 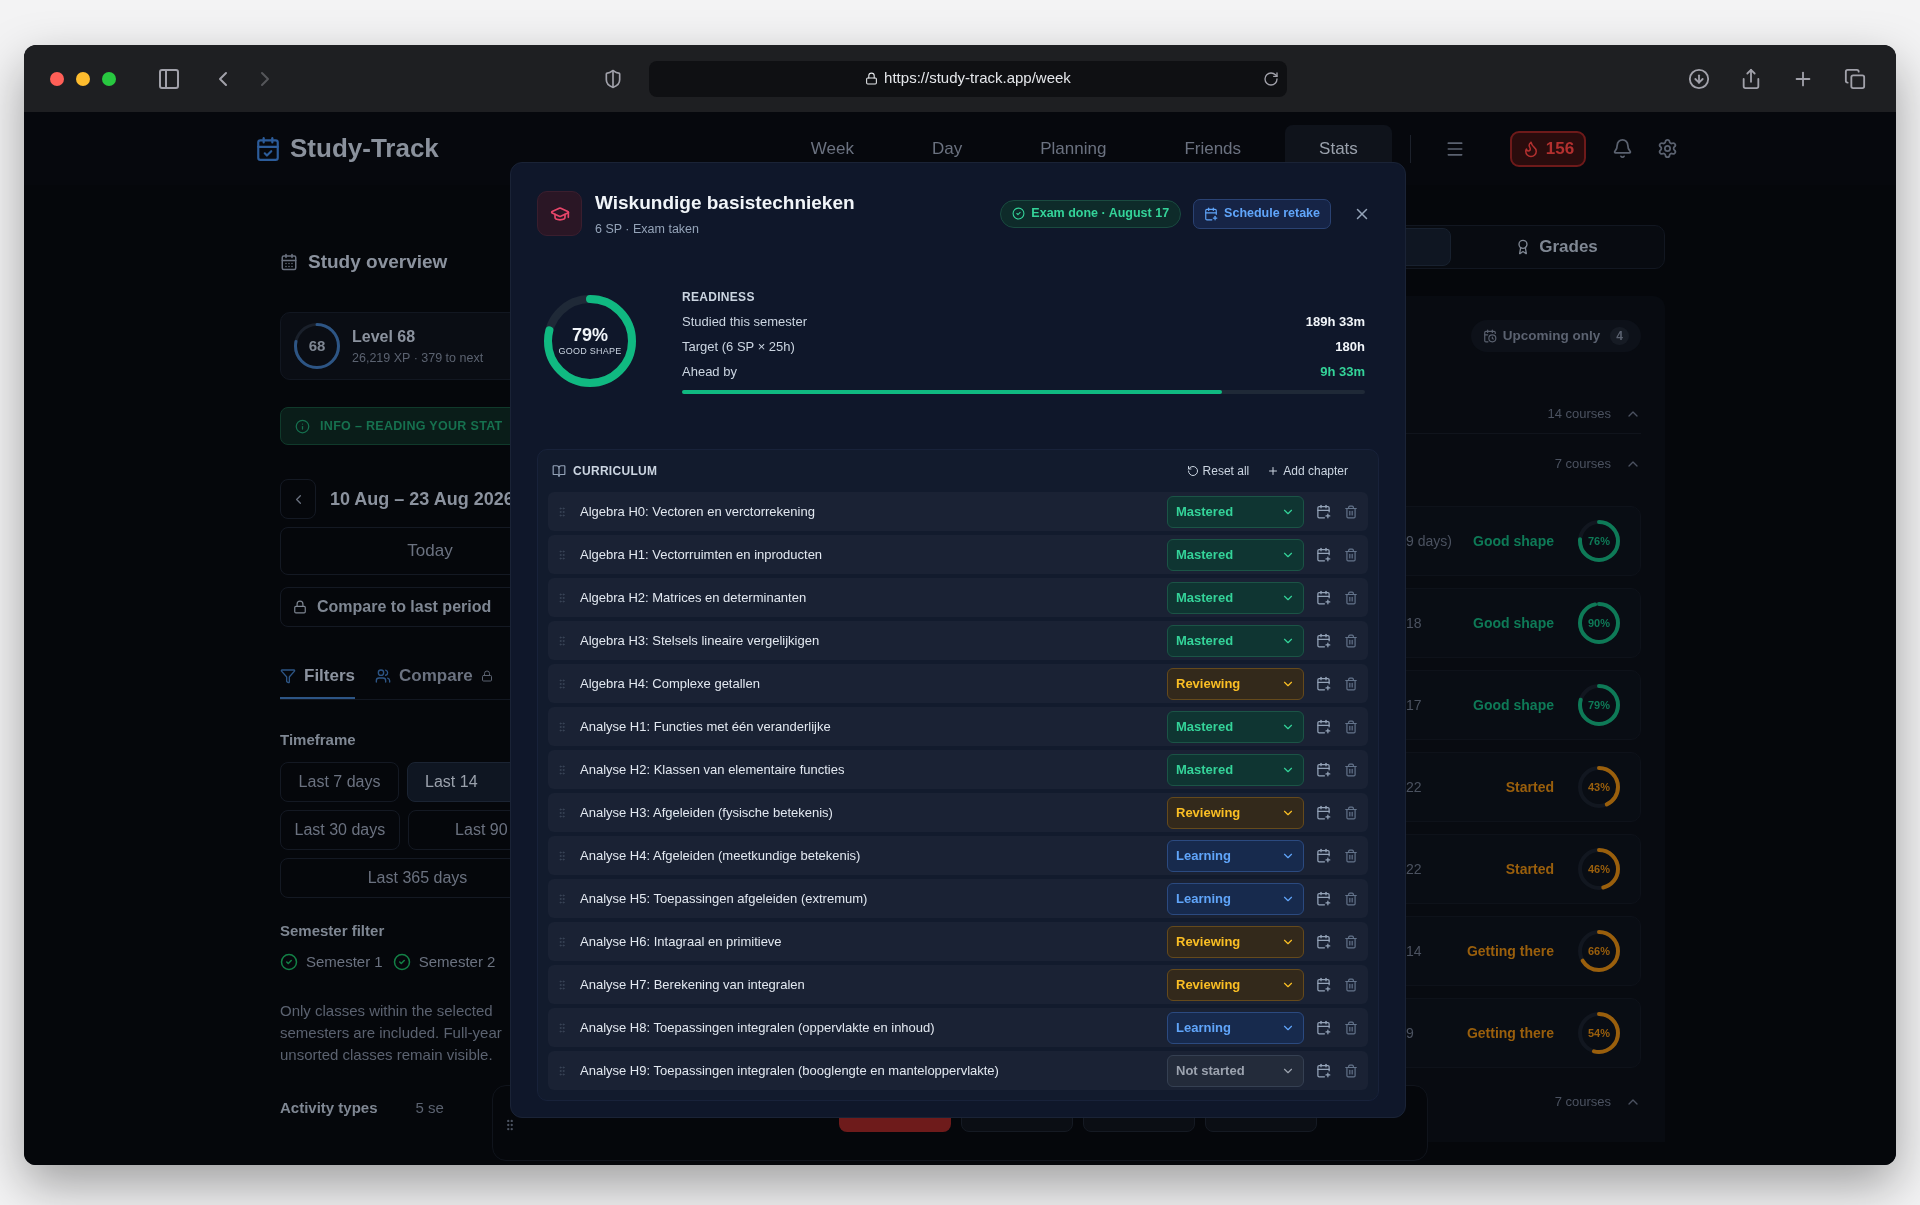 I want to click on add-chapter-button: Add chapter, so click(x=1307, y=471).